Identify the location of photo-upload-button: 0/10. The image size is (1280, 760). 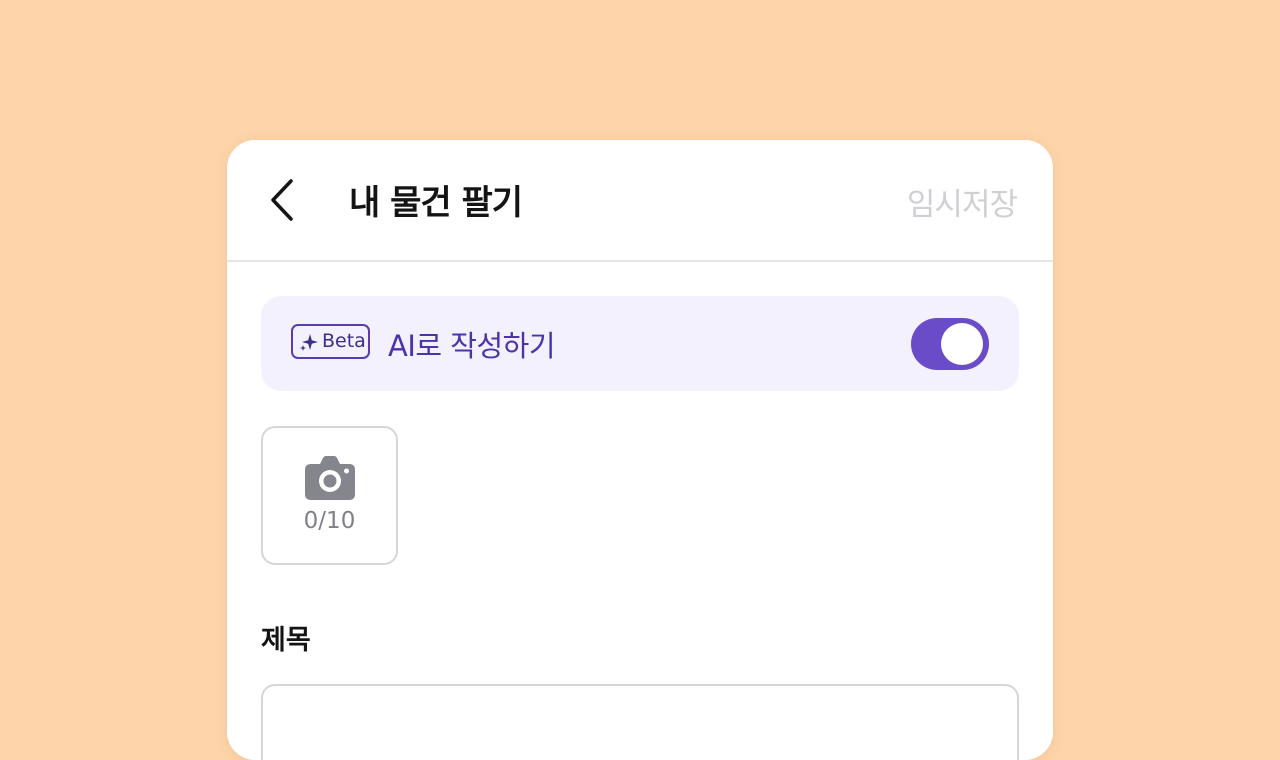
(329, 495).